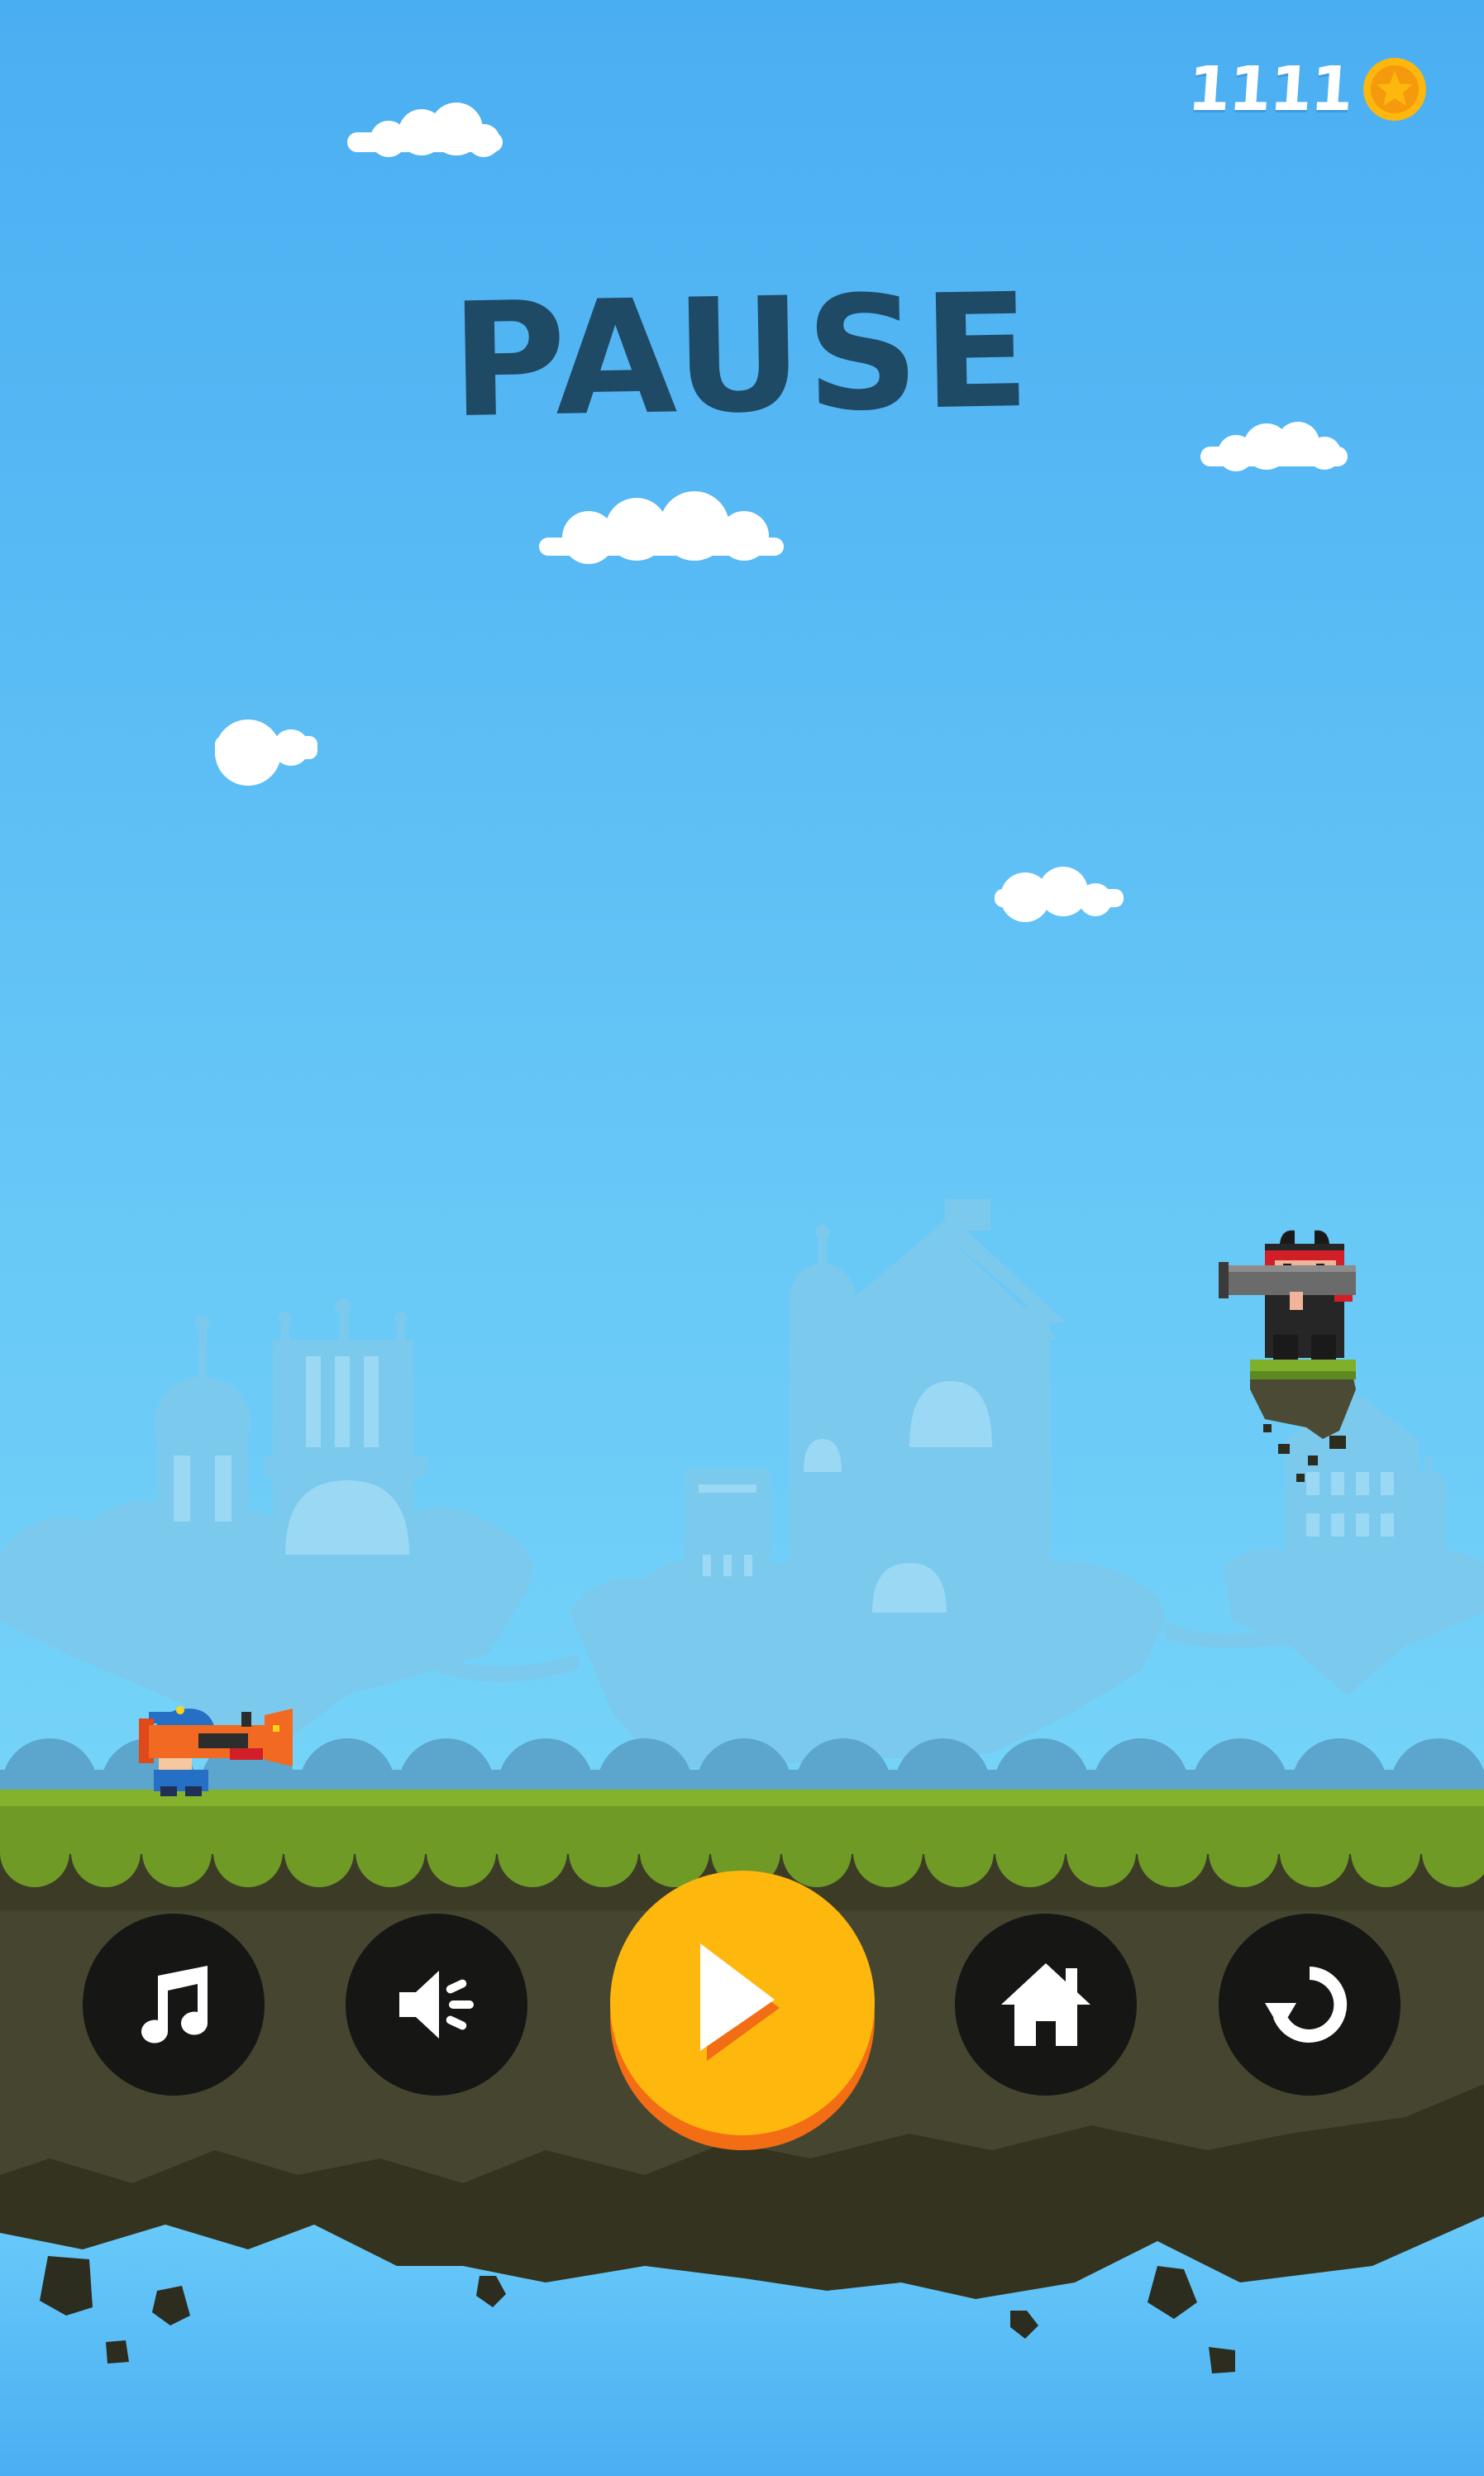 This screenshot has width=1484, height=2476. What do you see at coordinates (742, 356) in the screenshot?
I see `pause-title: PAUSE` at bounding box center [742, 356].